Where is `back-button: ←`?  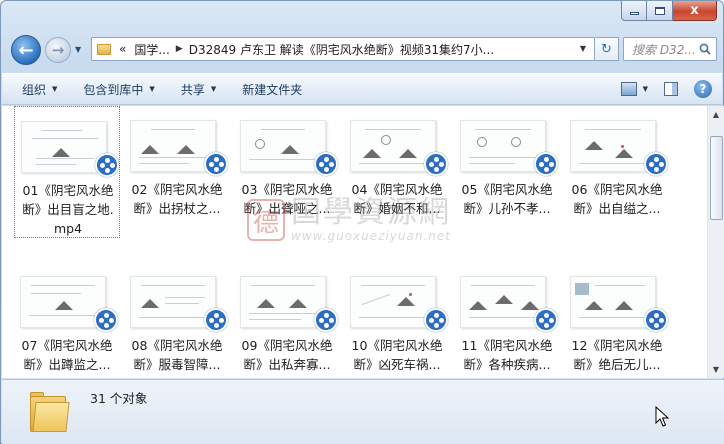 back-button: ← is located at coordinates (26, 50).